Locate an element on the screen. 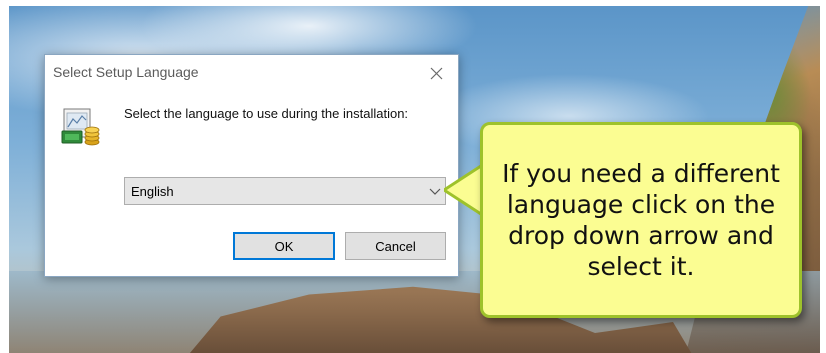 Image resolution: width=826 pixels, height=353 pixels. dialog-titlebar: Select Setup Language is located at coordinates (251, 73).